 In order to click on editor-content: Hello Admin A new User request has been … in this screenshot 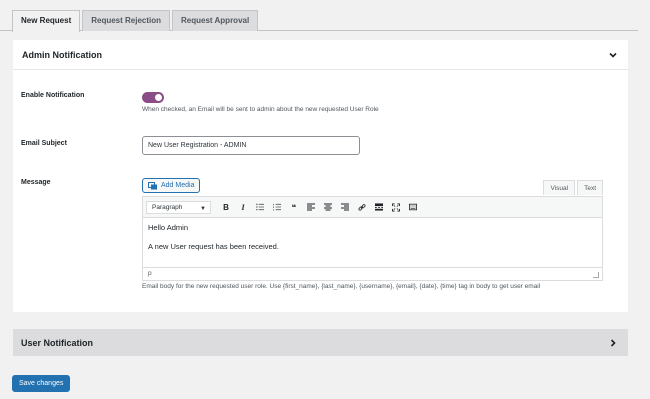, I will do `click(372, 242)`.